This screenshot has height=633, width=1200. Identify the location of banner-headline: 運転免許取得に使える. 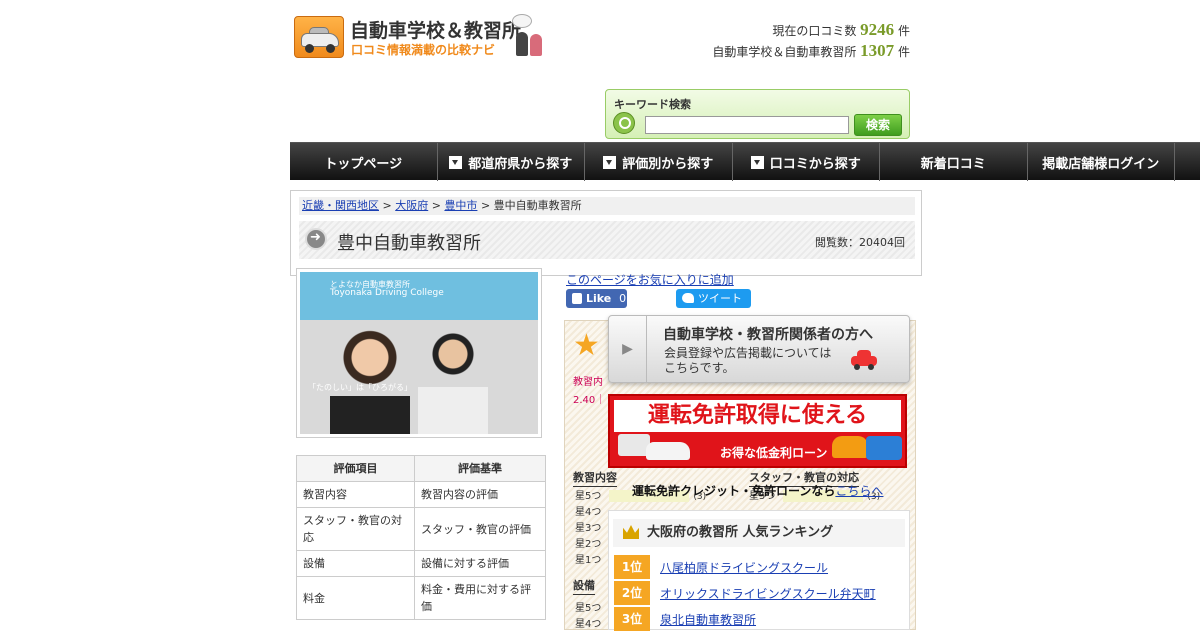
(757, 416).